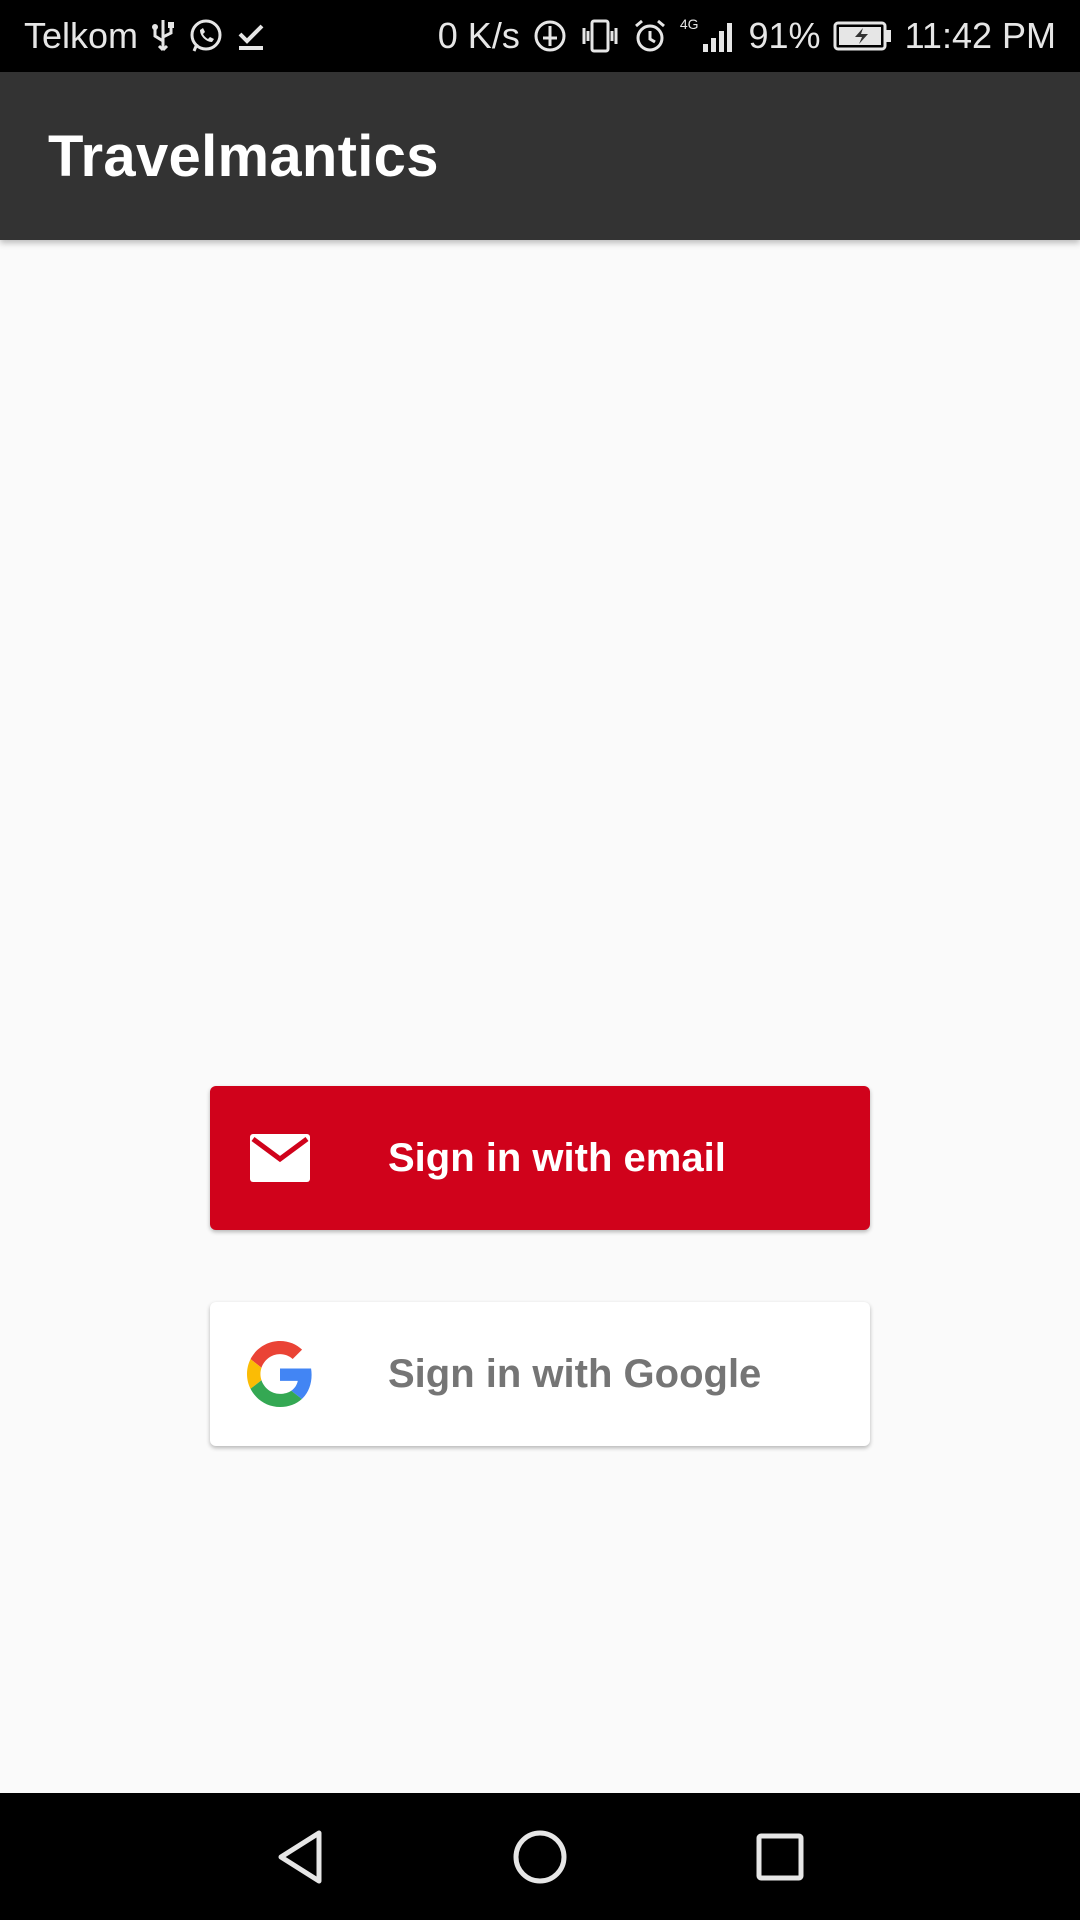 This screenshot has width=1080, height=1920. What do you see at coordinates (280, 1374) in the screenshot?
I see `google-logo-icon` at bounding box center [280, 1374].